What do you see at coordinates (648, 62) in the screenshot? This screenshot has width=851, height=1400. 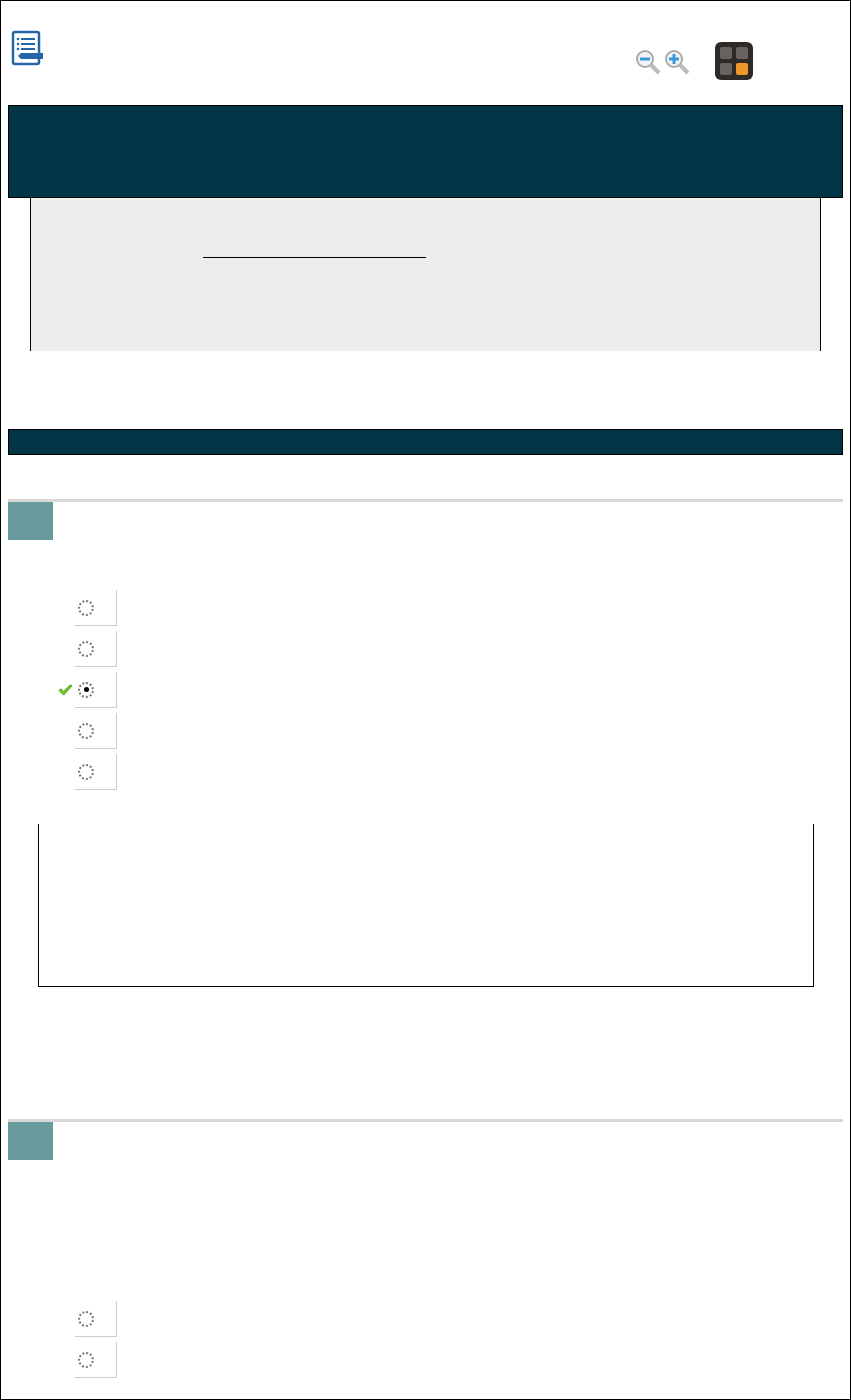 I see `zoom-out-icon` at bounding box center [648, 62].